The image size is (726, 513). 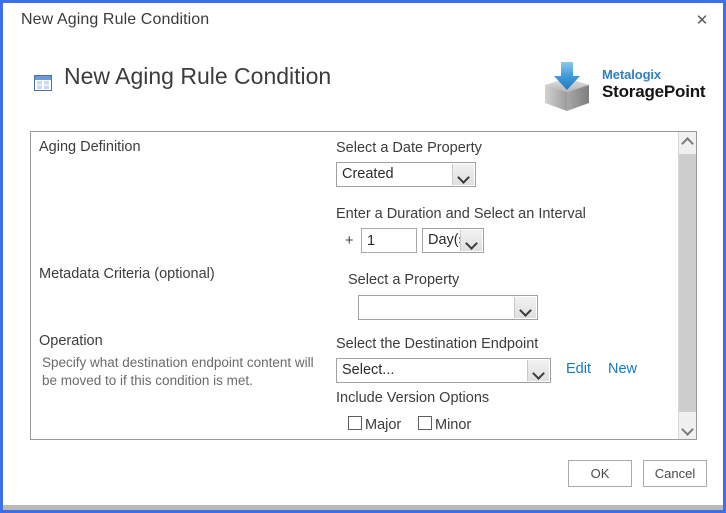 I want to click on storagepoint-logo-icon, so click(x=567, y=87).